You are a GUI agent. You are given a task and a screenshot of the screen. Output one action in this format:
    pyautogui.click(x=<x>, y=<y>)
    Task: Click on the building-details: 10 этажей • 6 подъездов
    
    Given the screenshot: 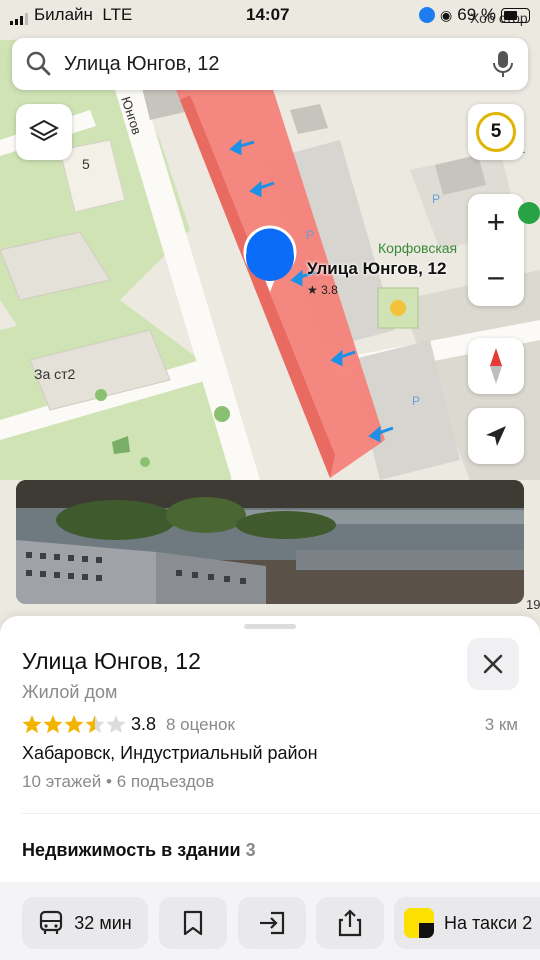 What is the action you would take?
    pyautogui.click(x=118, y=781)
    